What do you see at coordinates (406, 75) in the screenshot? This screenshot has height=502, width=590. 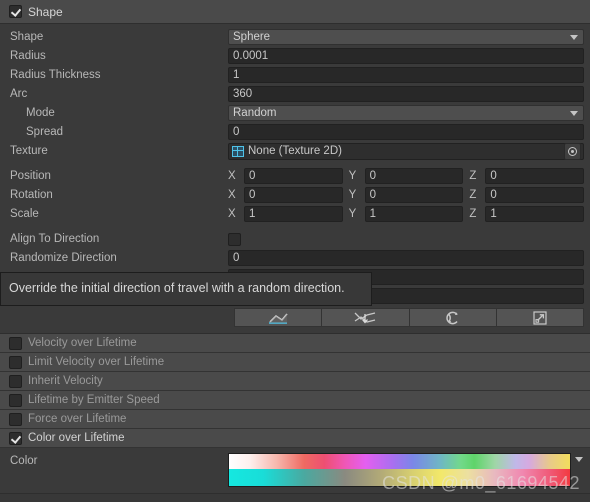 I see `radius-thickness-input: 1` at bounding box center [406, 75].